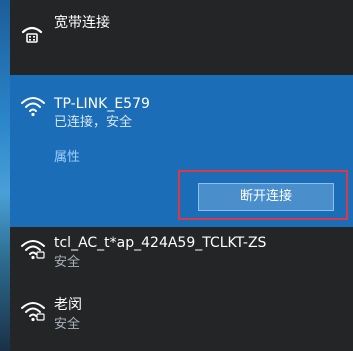 Image resolution: width=353 pixels, height=351 pixels. Describe the element at coordinates (67, 157) in the screenshot. I see `properties-link: 属性` at that location.